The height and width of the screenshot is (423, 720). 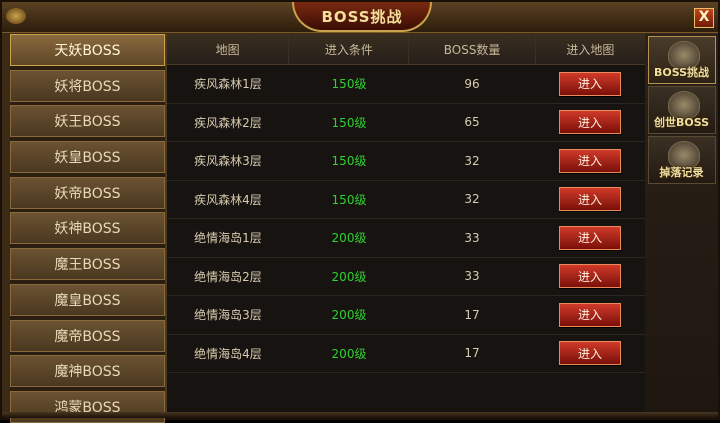 I want to click on sidebar-item-8: 魔帝BOSS, so click(x=87, y=335).